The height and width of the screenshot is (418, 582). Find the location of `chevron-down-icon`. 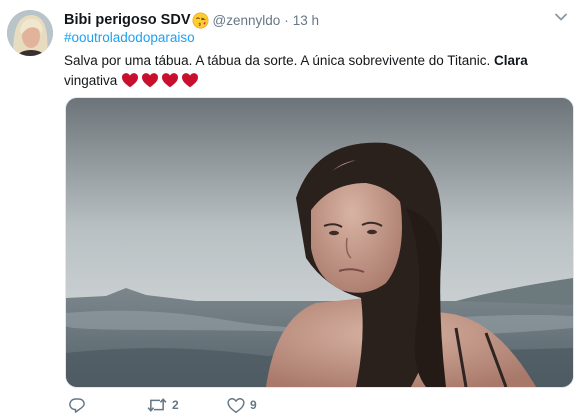

chevron-down-icon is located at coordinates (561, 17).